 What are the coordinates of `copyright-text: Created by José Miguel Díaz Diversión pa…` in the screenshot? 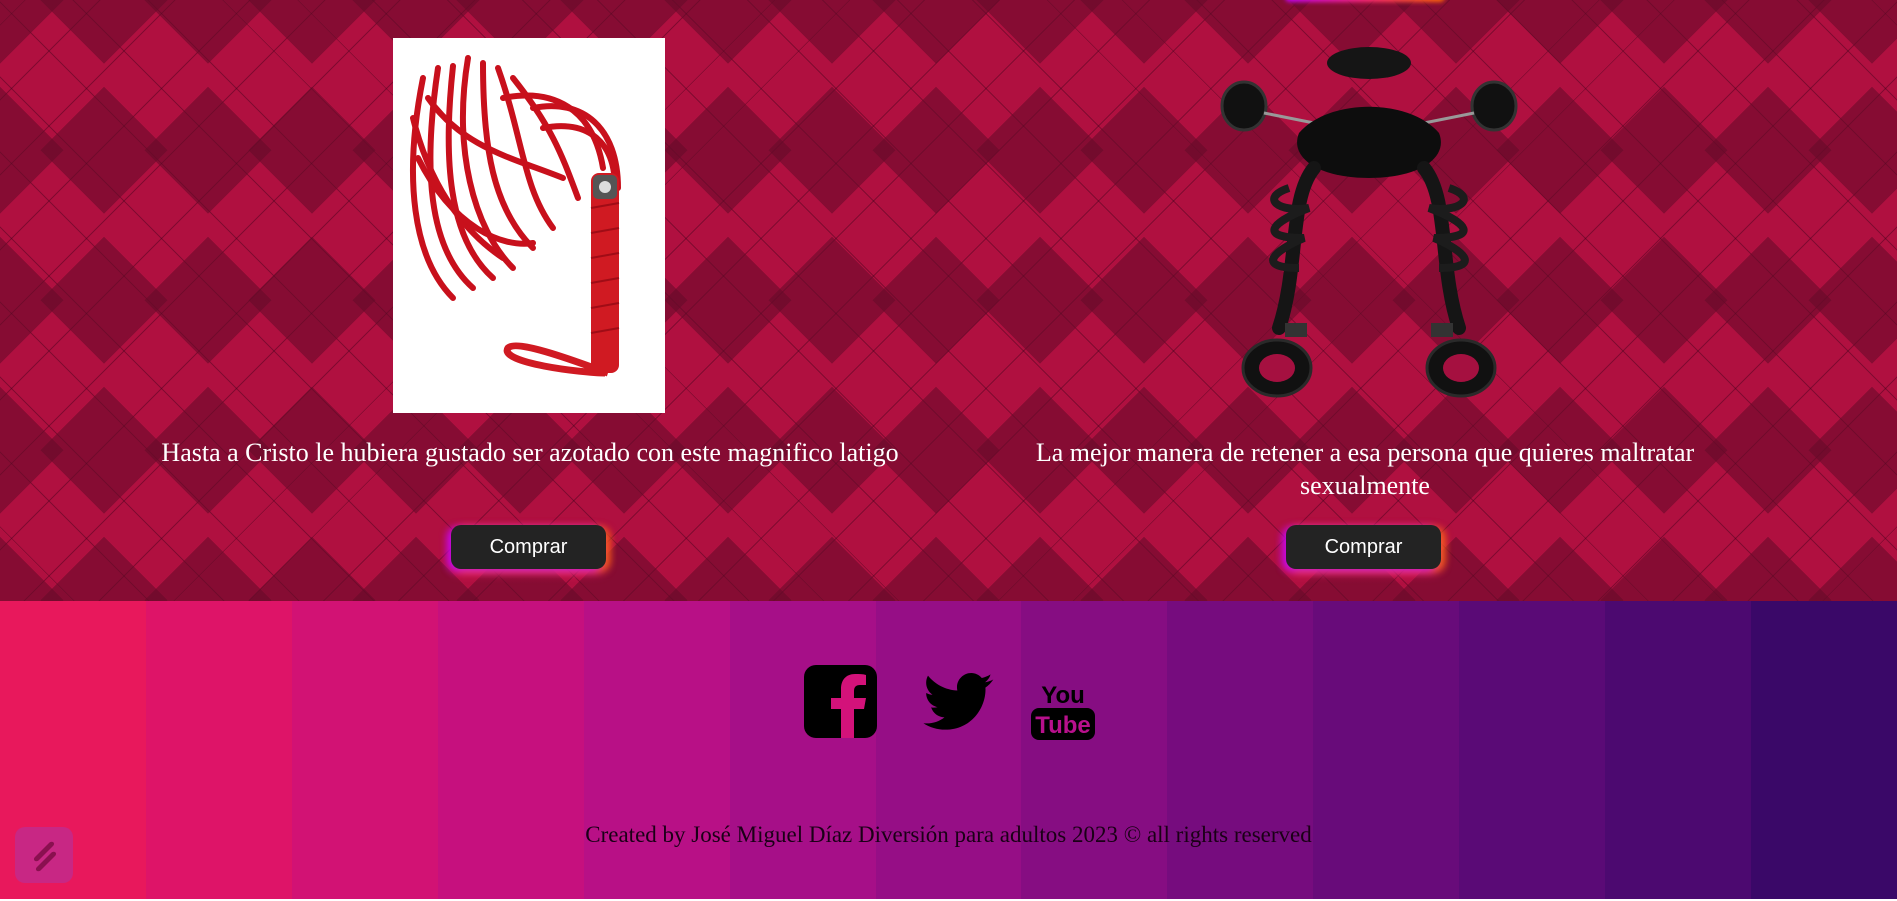 It's located at (948, 834).